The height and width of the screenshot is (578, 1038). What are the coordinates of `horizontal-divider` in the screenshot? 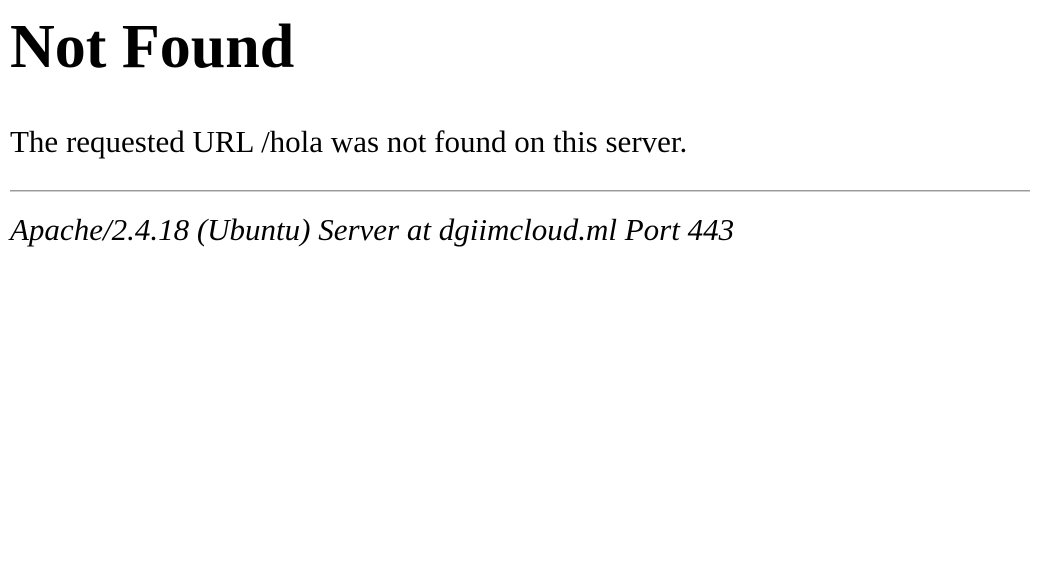 It's located at (520, 191).